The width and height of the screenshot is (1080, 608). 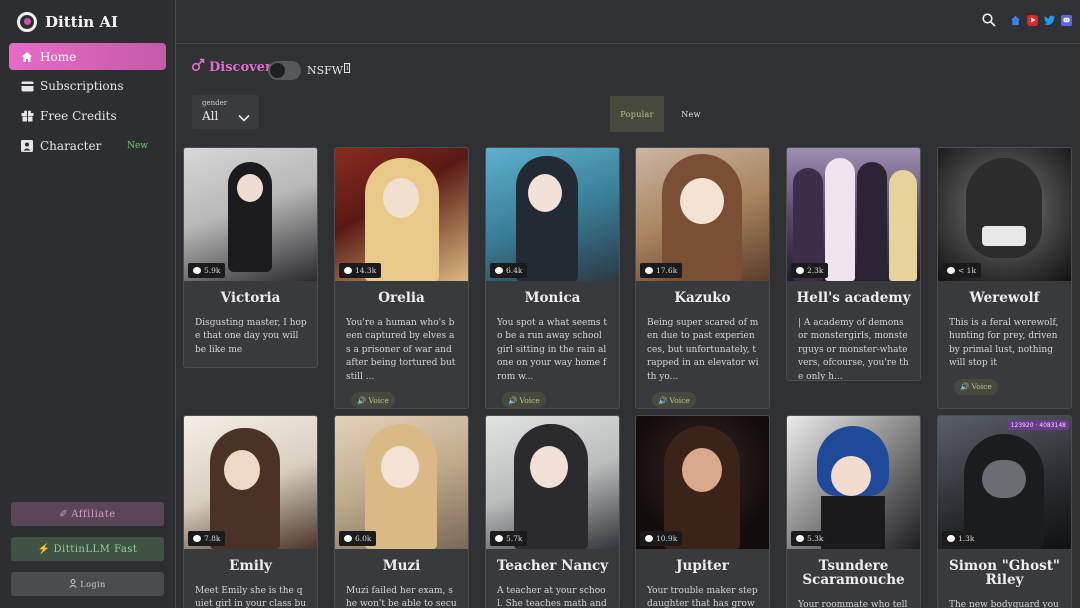 What do you see at coordinates (325, 70) in the screenshot?
I see `nsfw-label-text: NSFW` at bounding box center [325, 70].